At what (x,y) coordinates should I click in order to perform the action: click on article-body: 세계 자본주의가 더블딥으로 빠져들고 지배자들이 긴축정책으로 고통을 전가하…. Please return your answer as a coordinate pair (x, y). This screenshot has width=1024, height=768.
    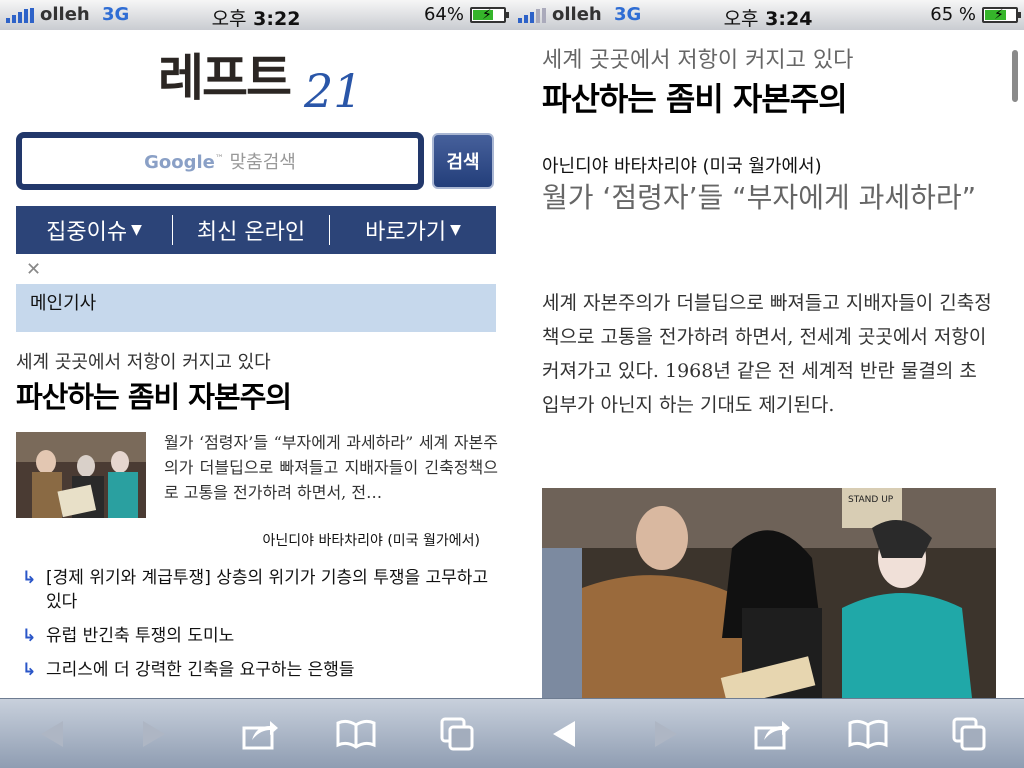
    Looking at the image, I should click on (767, 354).